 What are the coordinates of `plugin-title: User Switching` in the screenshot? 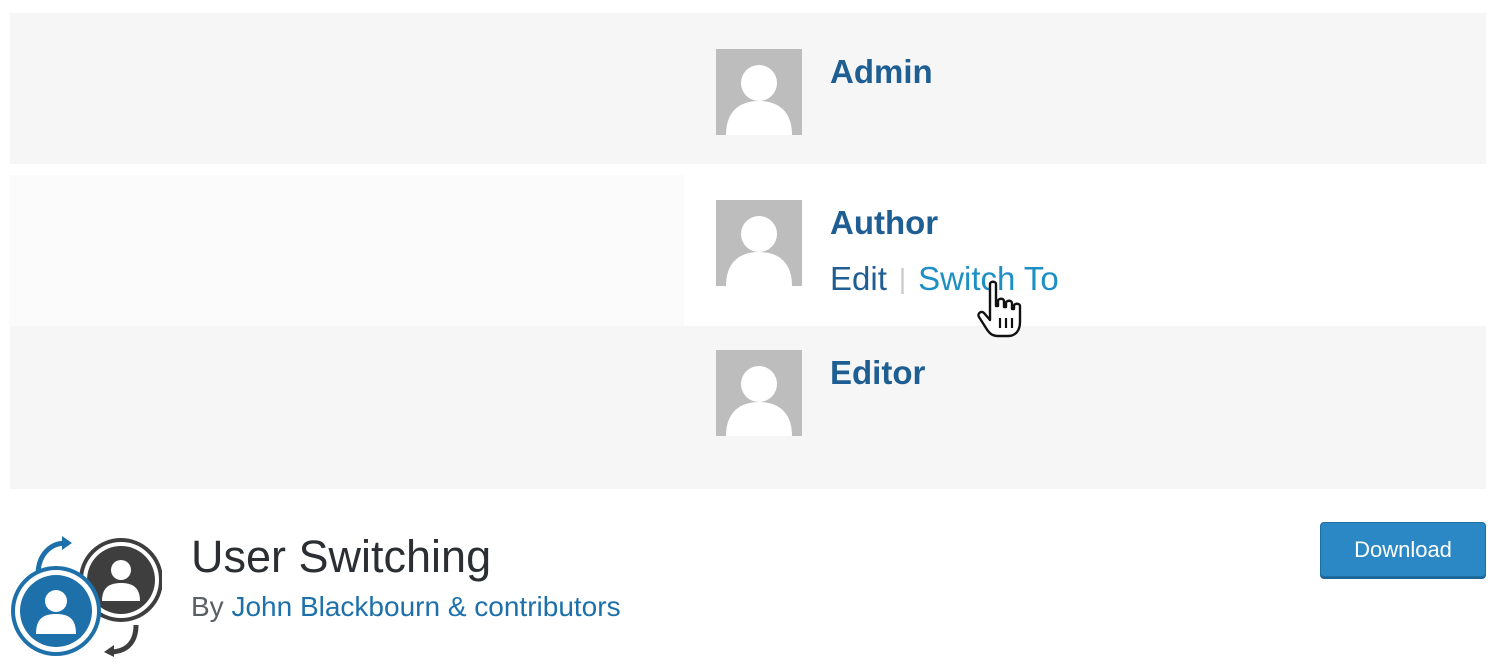 It's located at (341, 556).